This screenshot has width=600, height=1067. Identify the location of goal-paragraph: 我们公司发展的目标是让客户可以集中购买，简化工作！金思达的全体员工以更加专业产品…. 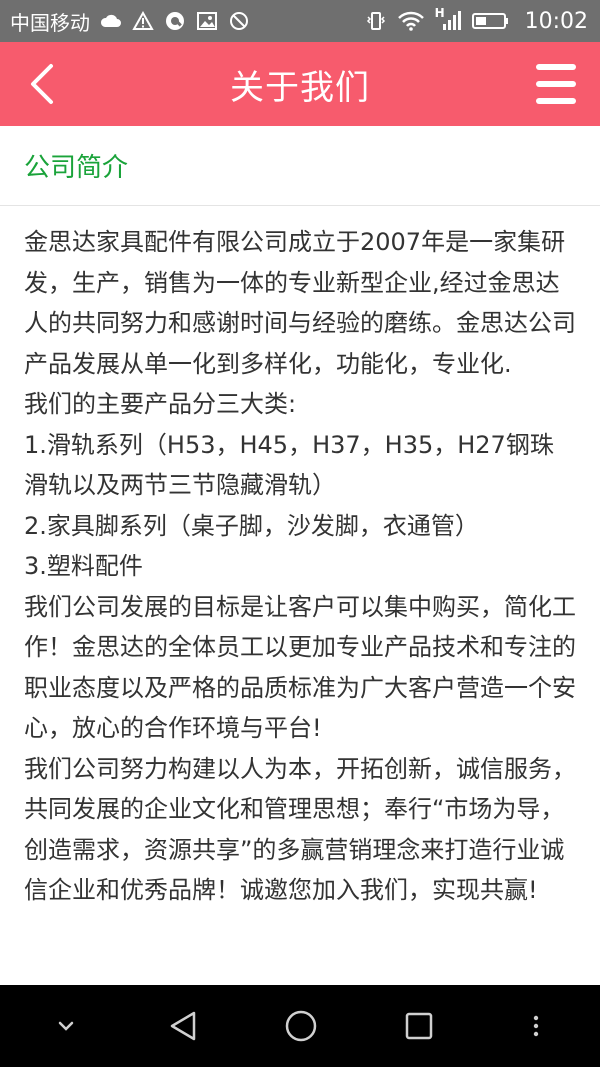
(300, 667).